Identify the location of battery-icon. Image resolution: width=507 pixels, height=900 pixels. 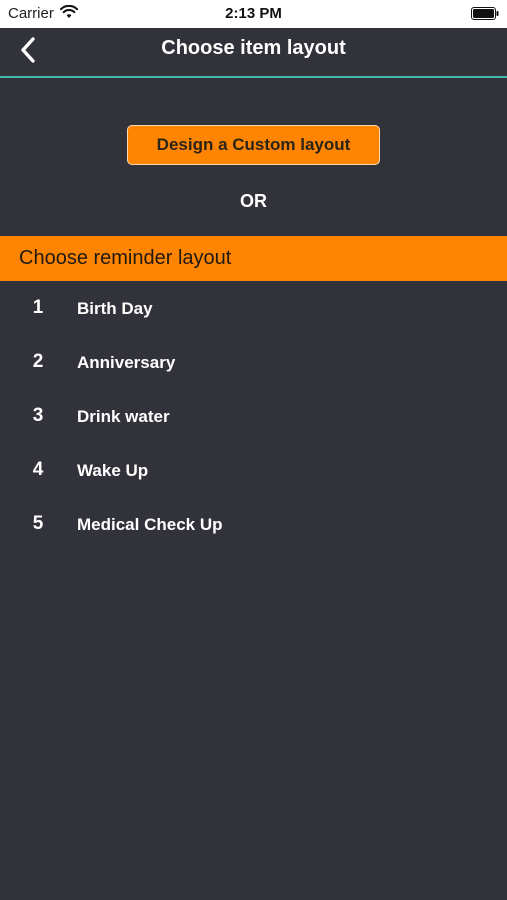
(485, 13).